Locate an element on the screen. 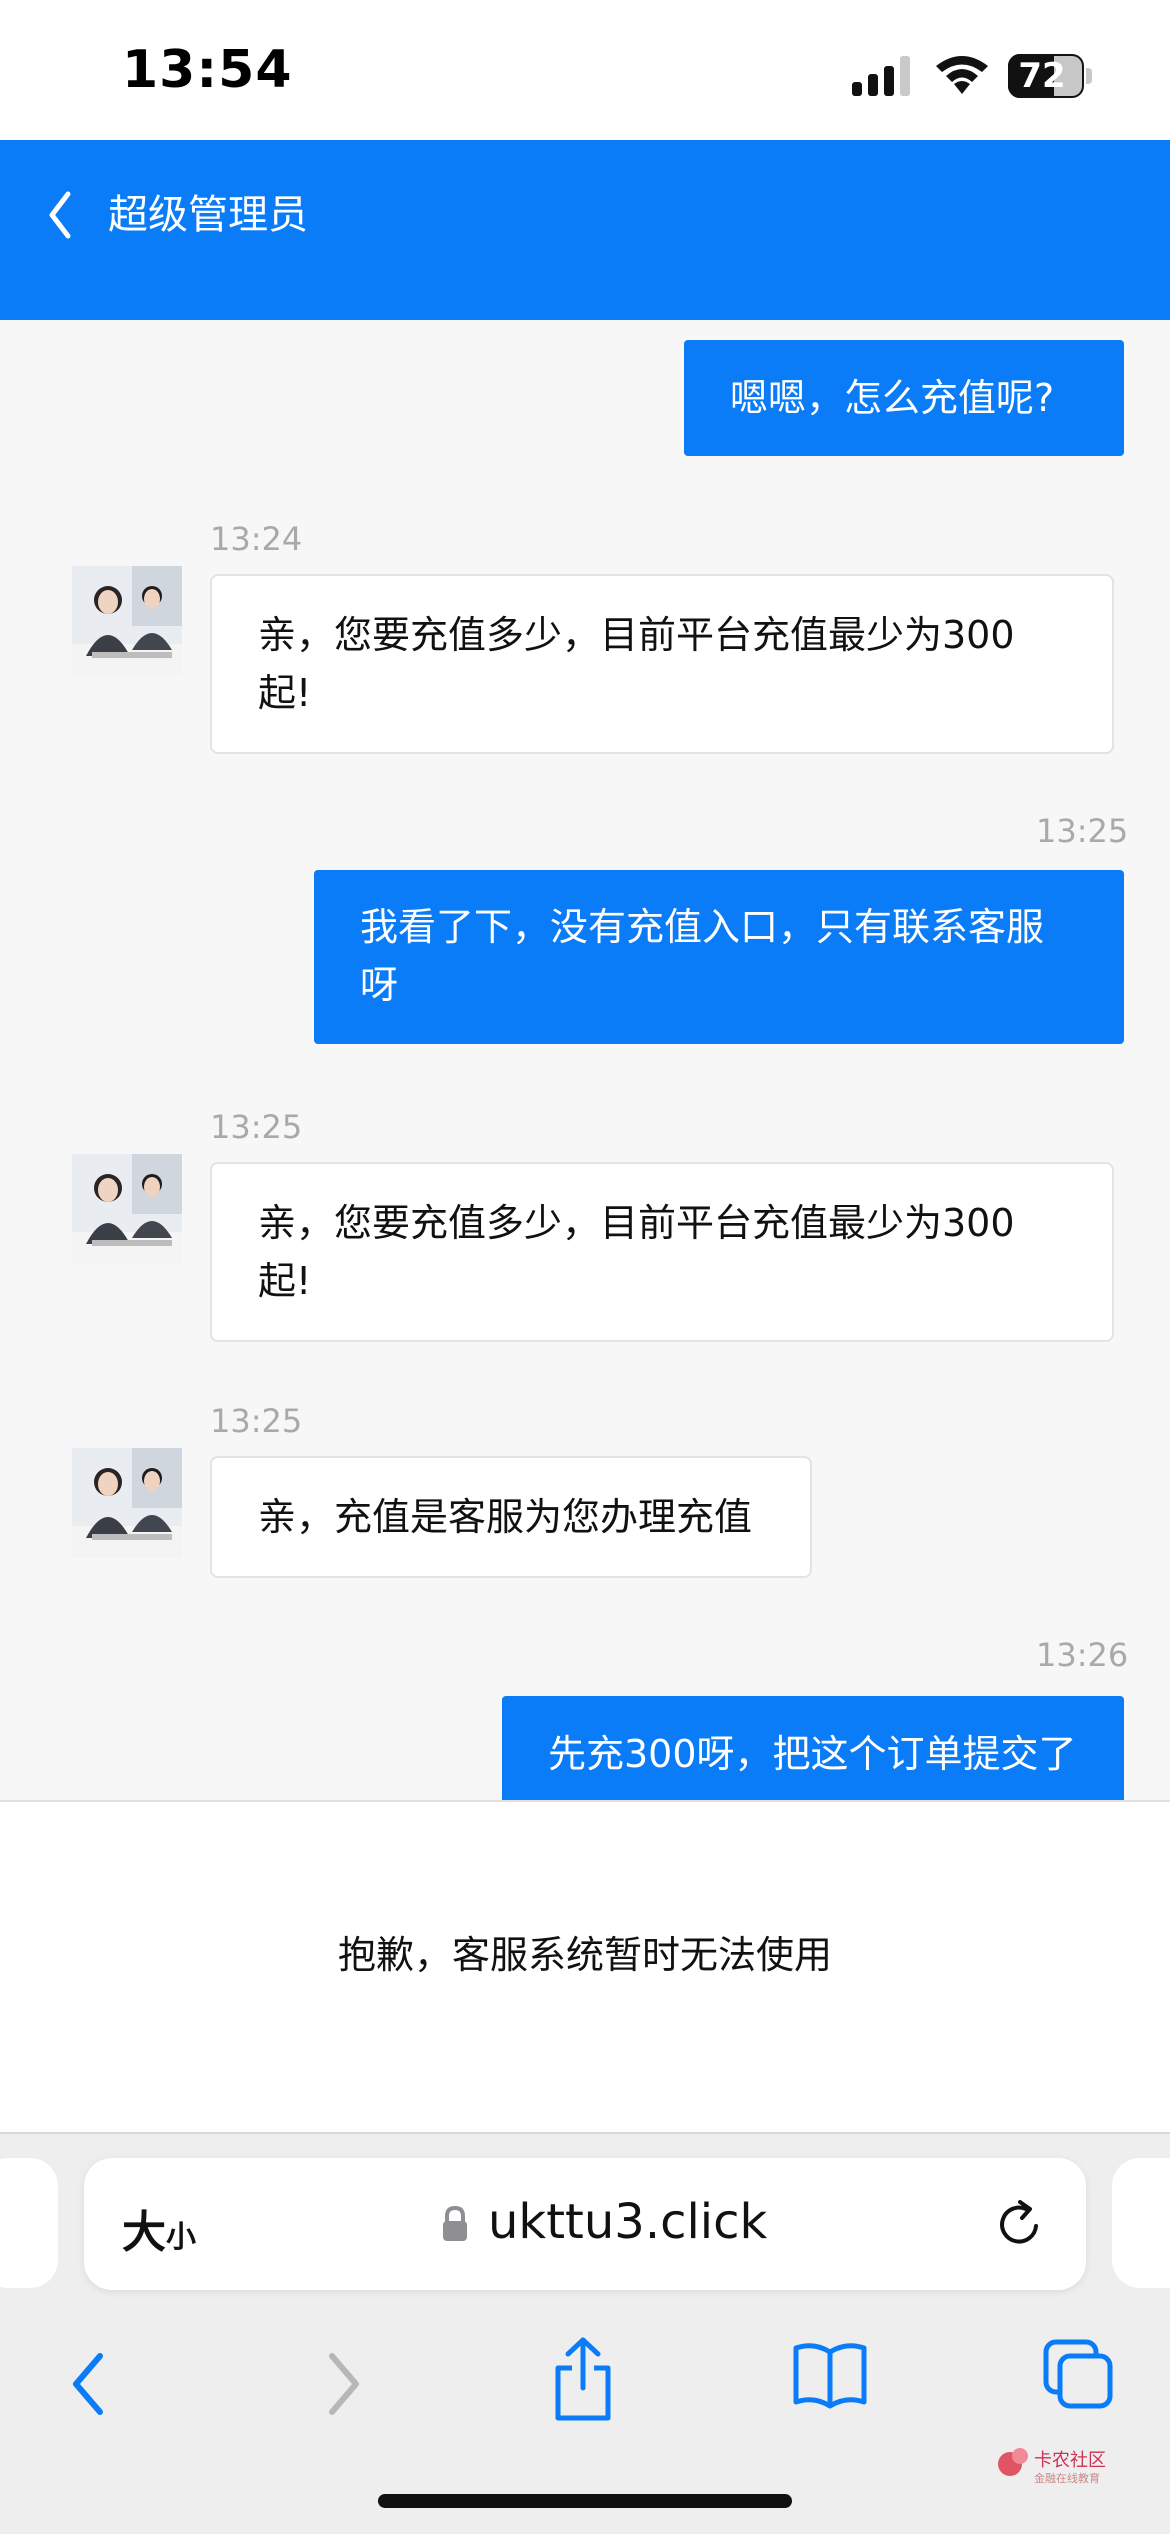  message-text: 先充300呀，把这个订单提交了 is located at coordinates (812, 1754).